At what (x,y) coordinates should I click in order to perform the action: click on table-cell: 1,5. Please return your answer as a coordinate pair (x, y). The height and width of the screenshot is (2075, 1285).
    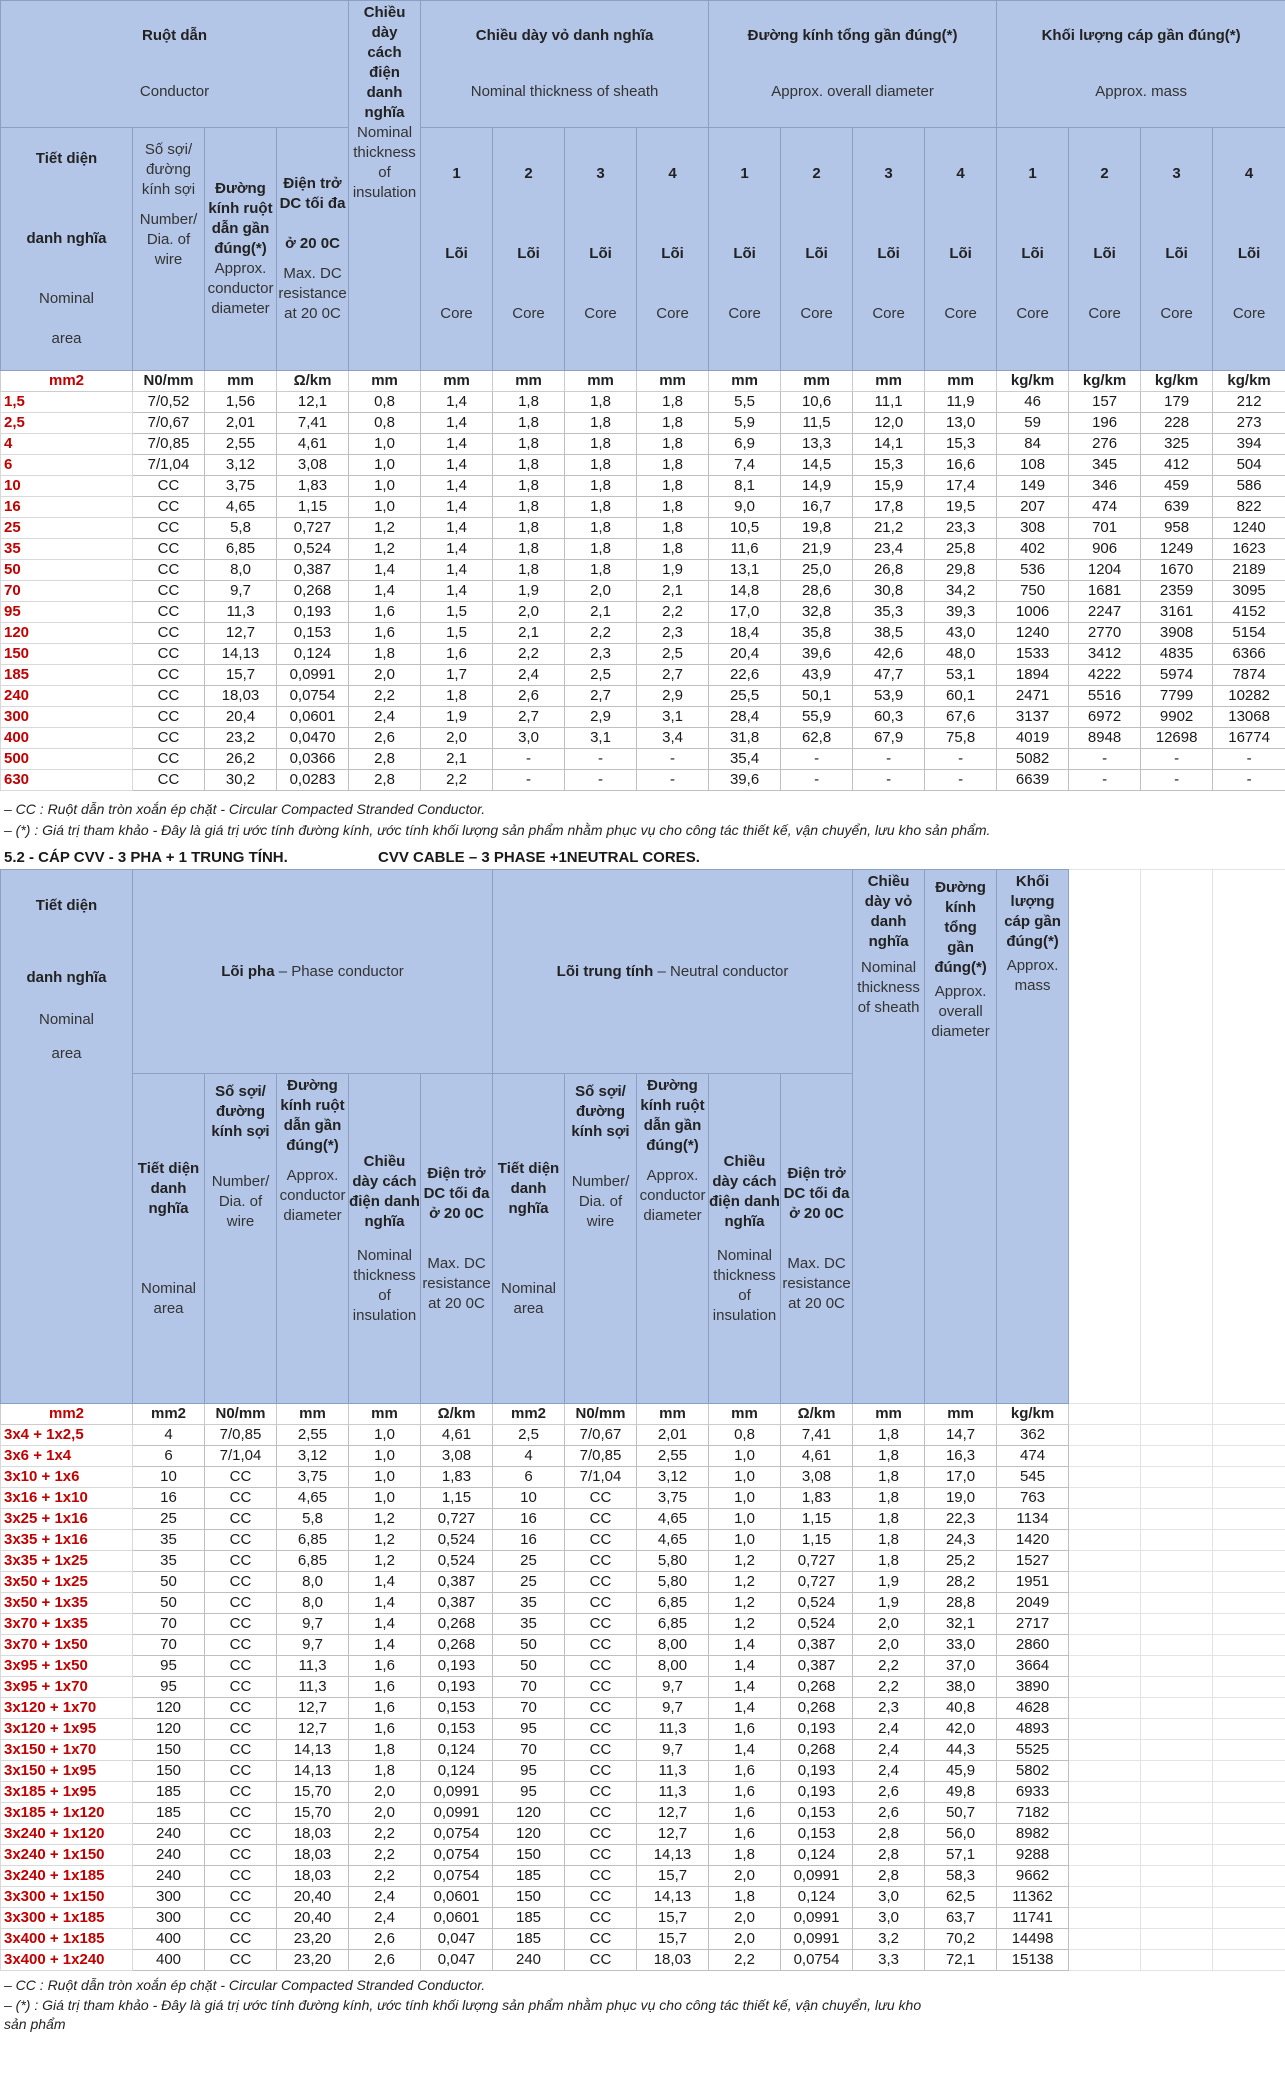
    Looking at the image, I should click on (457, 612).